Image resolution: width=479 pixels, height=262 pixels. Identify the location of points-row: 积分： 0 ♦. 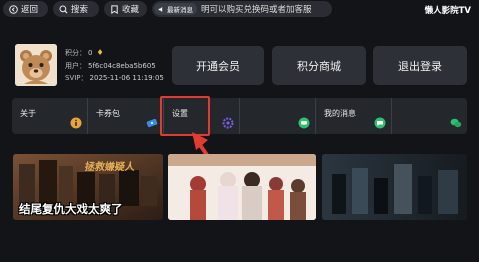
(114, 53).